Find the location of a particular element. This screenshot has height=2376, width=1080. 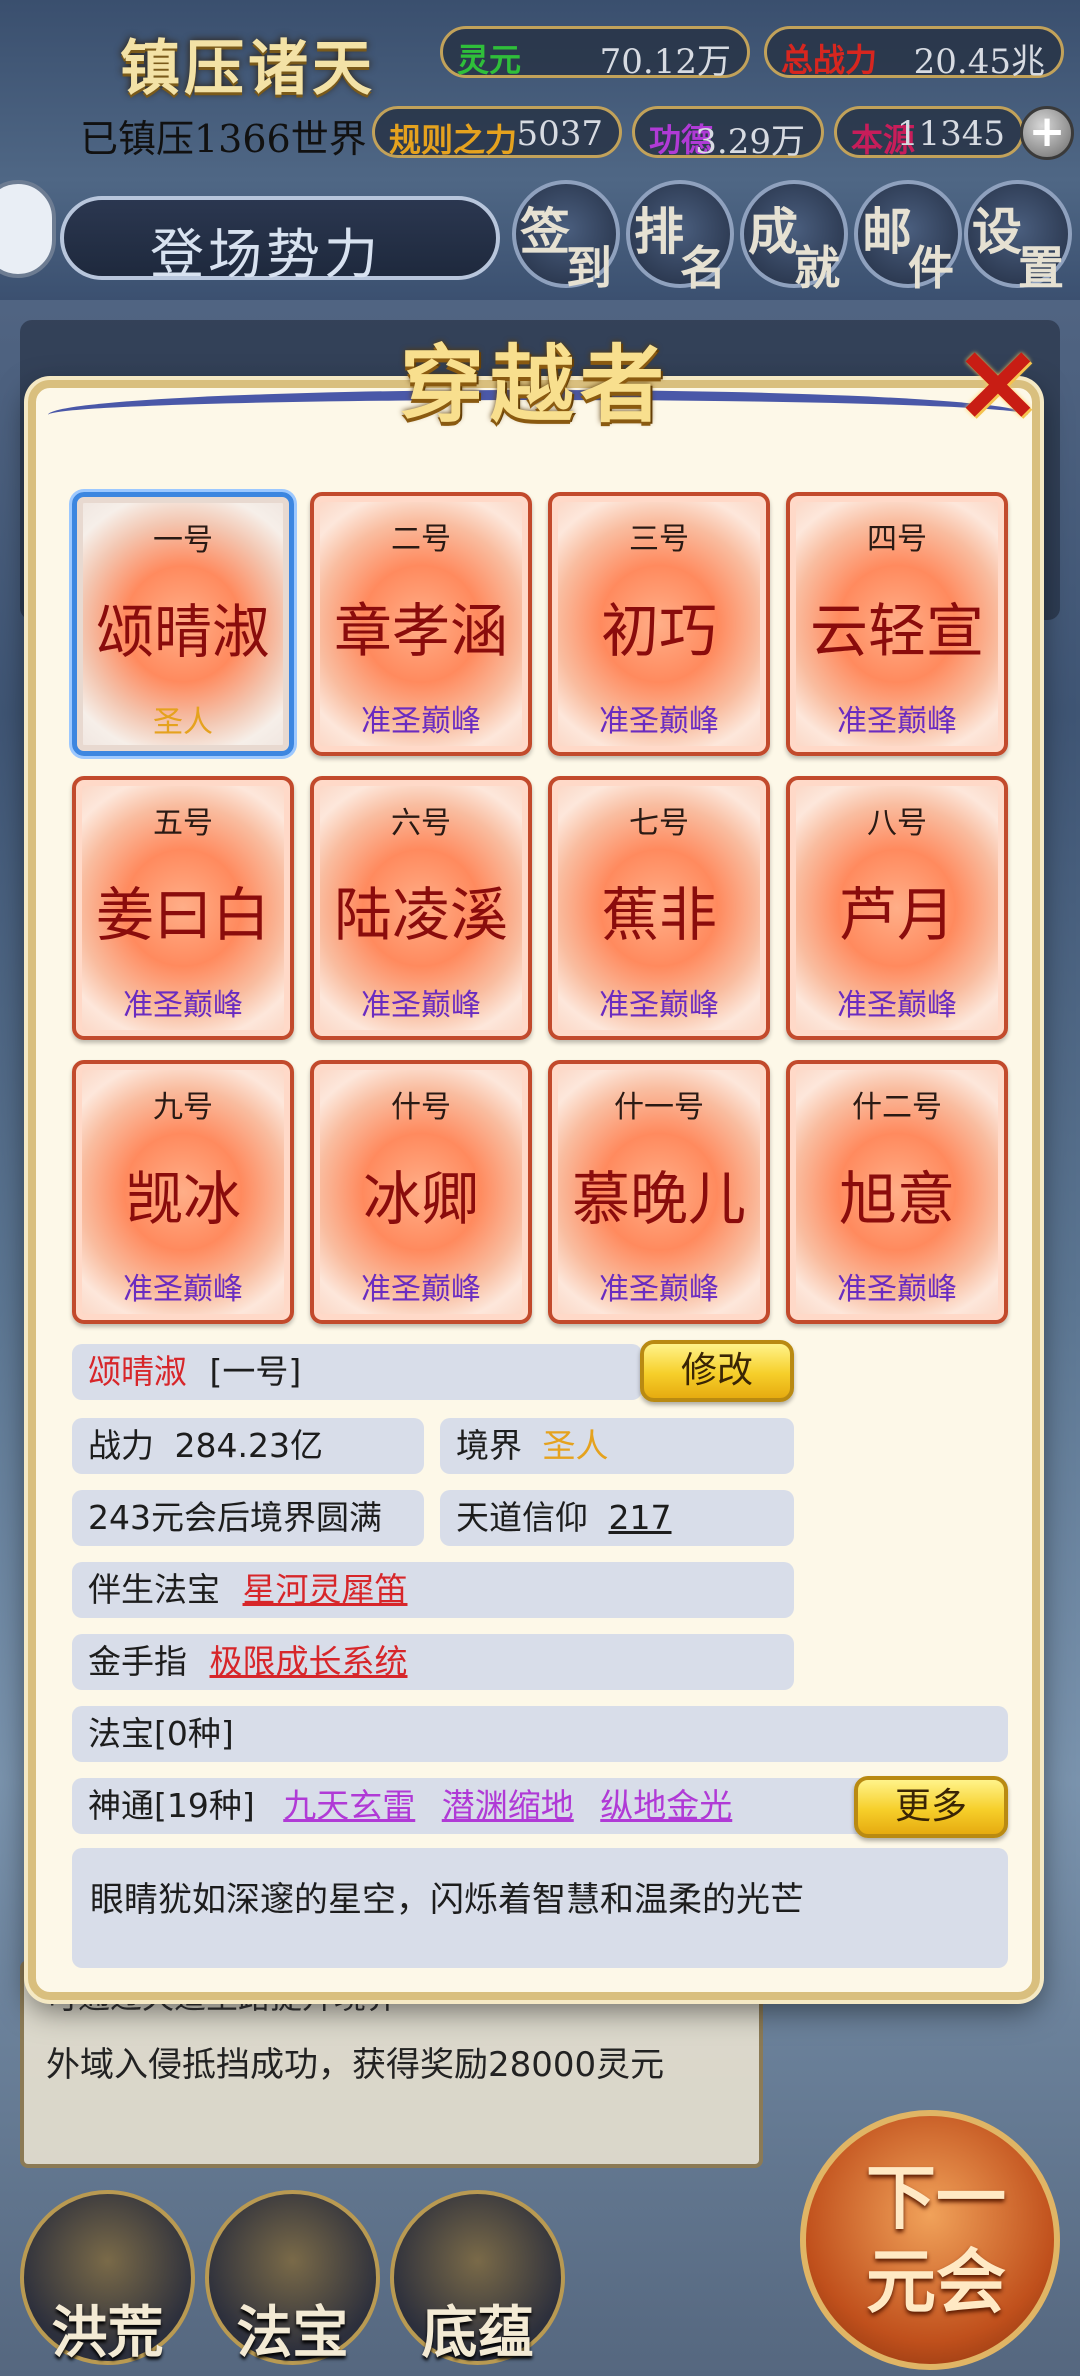

menu-char: 排 is located at coordinates (659, 231).